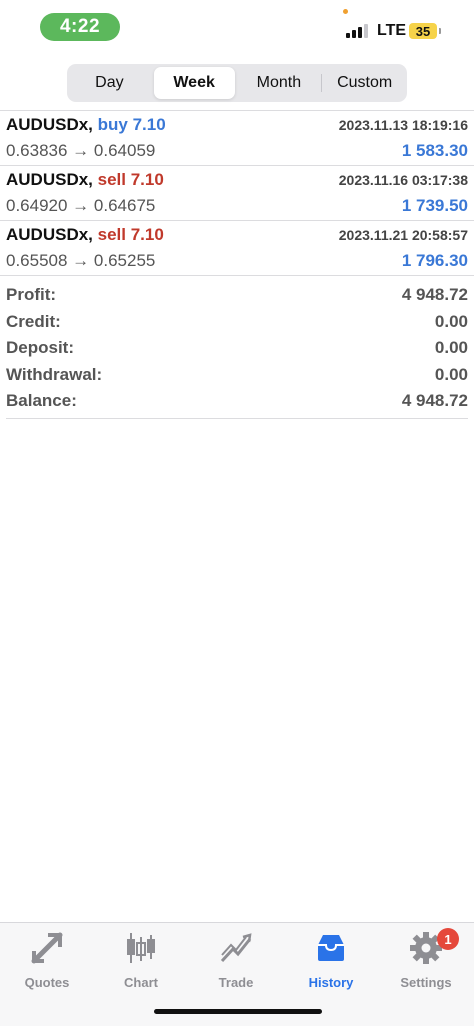 The image size is (474, 1026). I want to click on battery-icon: 35, so click(425, 31).